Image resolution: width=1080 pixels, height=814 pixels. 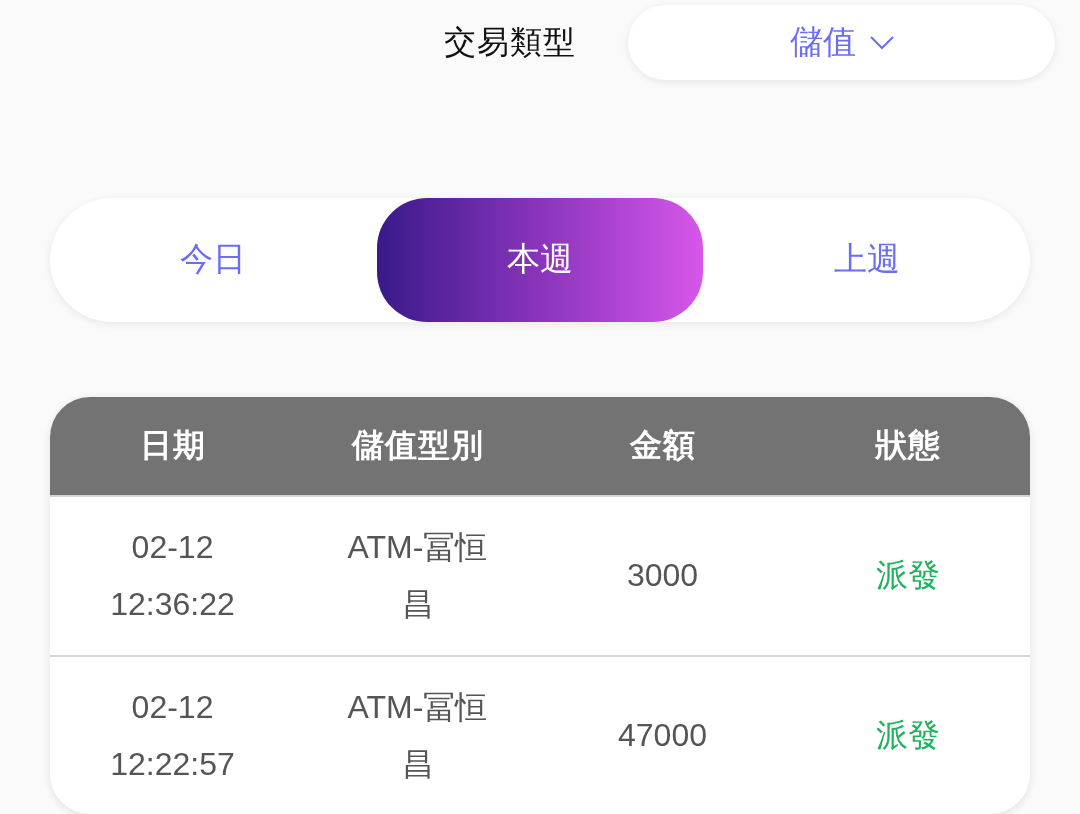 What do you see at coordinates (213, 260) in the screenshot?
I see `period-tab: 今日` at bounding box center [213, 260].